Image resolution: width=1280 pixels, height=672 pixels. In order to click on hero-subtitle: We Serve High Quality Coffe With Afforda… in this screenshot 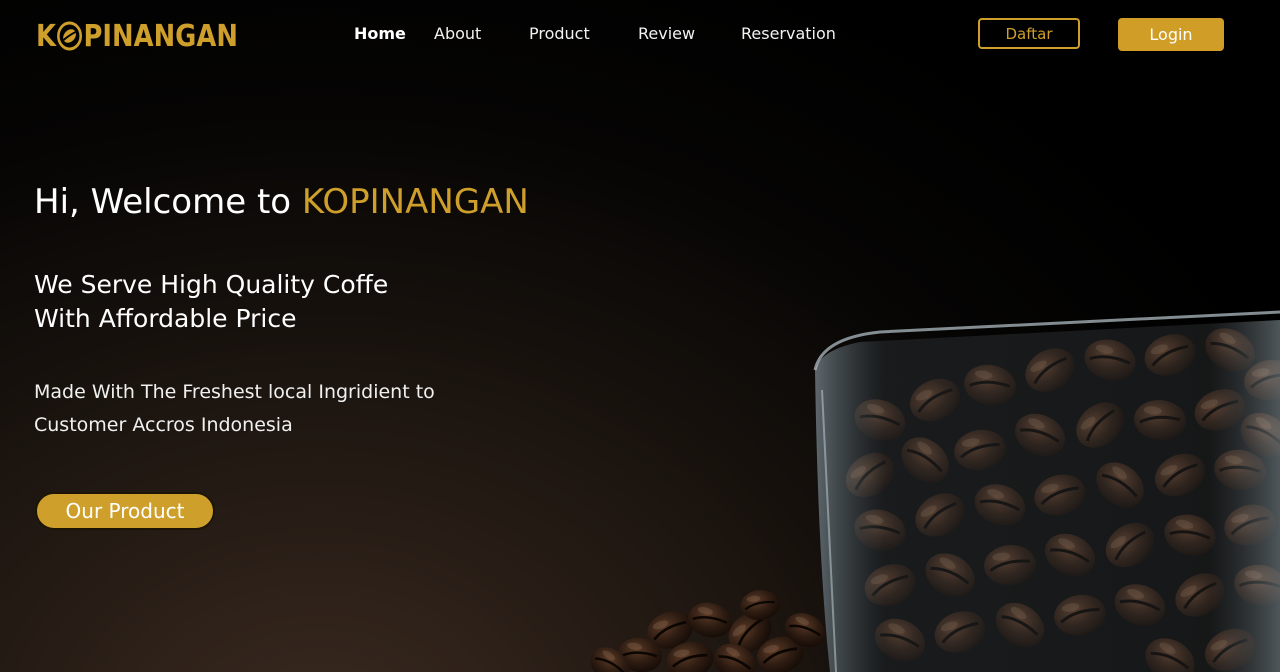, I will do `click(211, 302)`.